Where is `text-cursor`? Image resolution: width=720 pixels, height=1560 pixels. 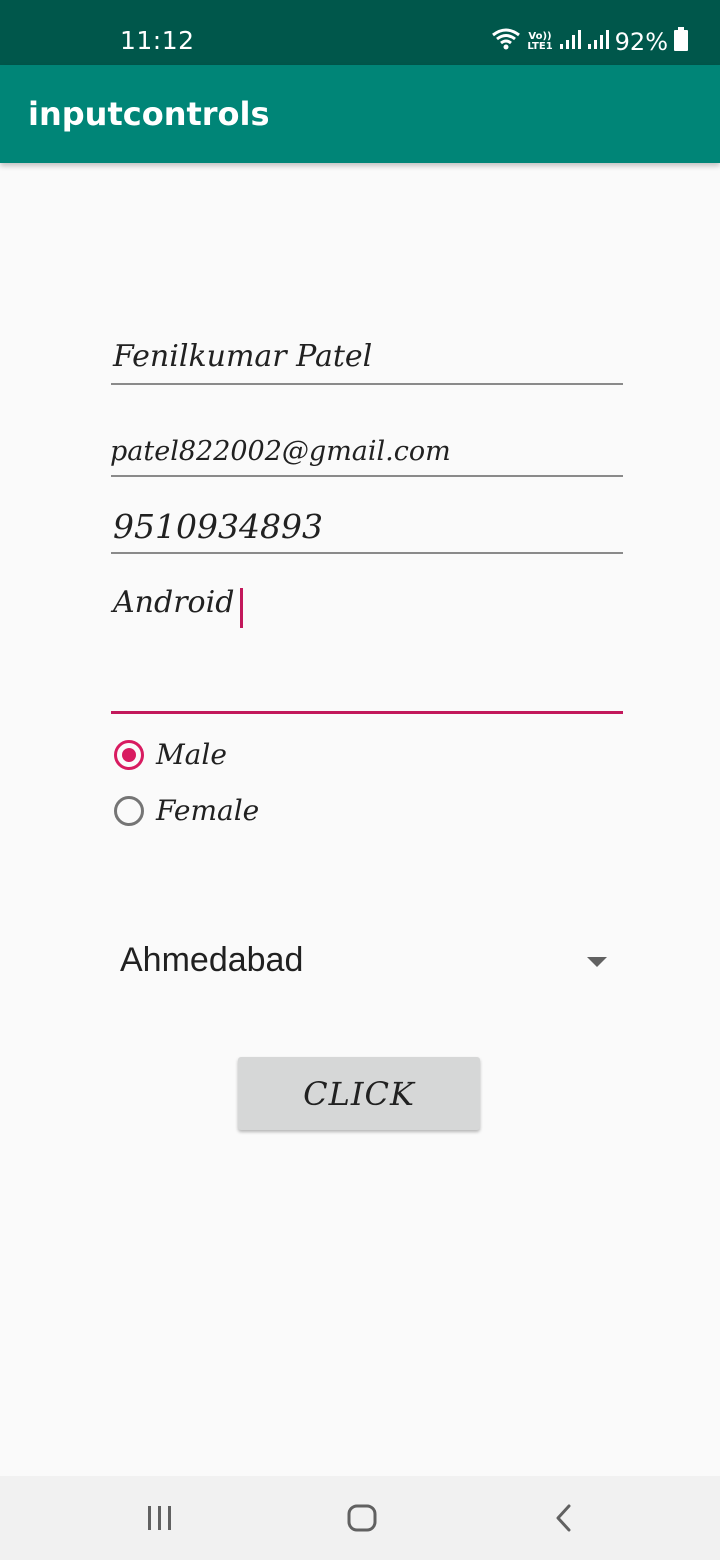 text-cursor is located at coordinates (242, 607).